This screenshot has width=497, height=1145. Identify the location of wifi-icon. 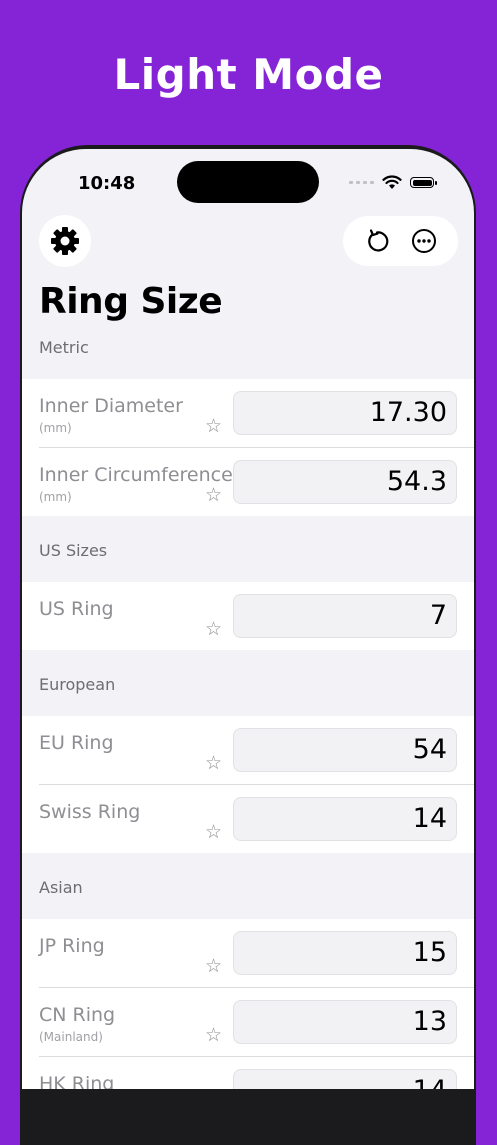
(392, 182).